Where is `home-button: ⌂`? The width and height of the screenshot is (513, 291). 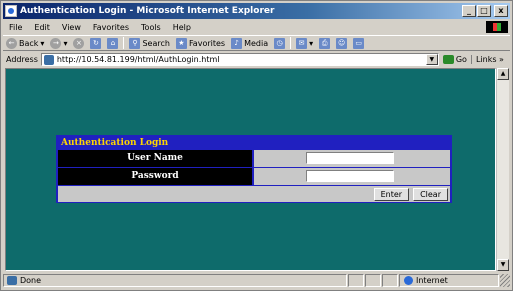
home-button: ⌂ is located at coordinates (112, 43).